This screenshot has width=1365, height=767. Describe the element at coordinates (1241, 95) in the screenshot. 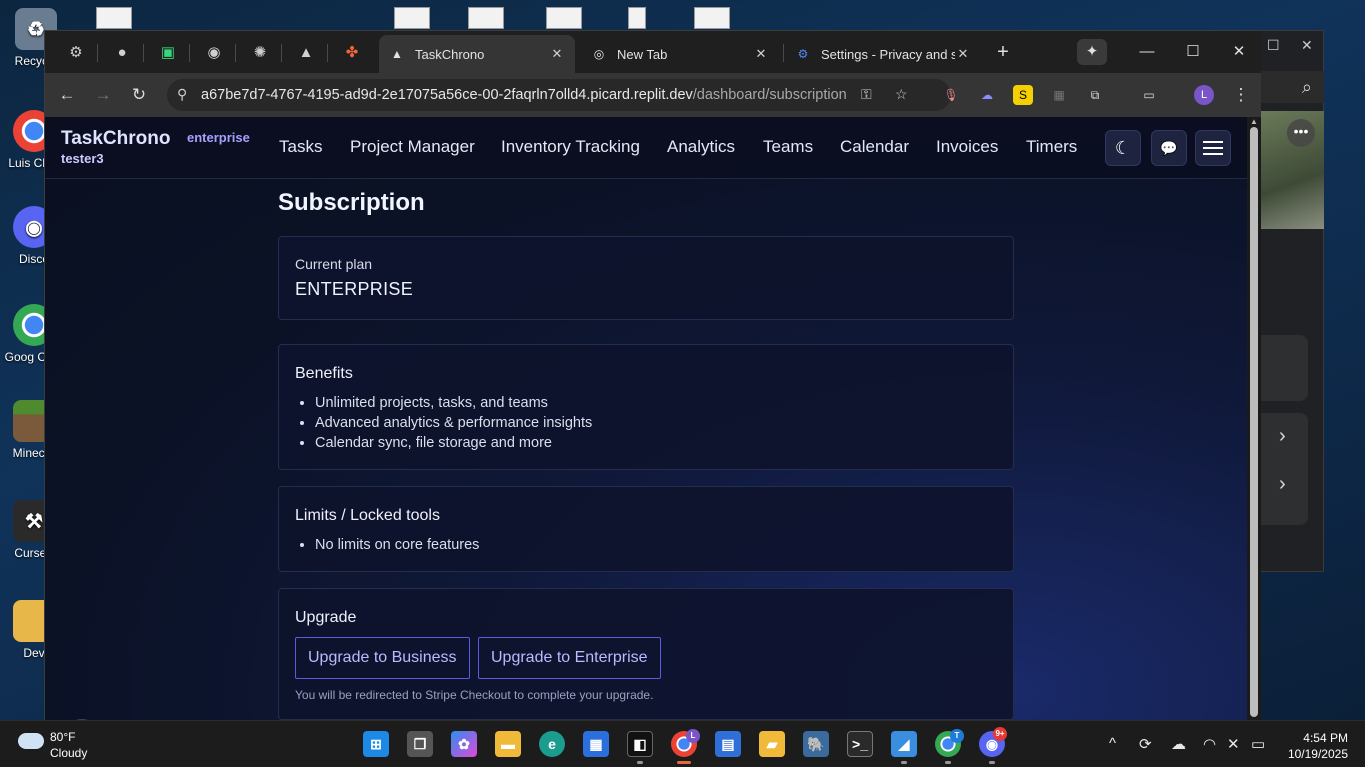

I see `browser-menu-button: ⋮` at that location.